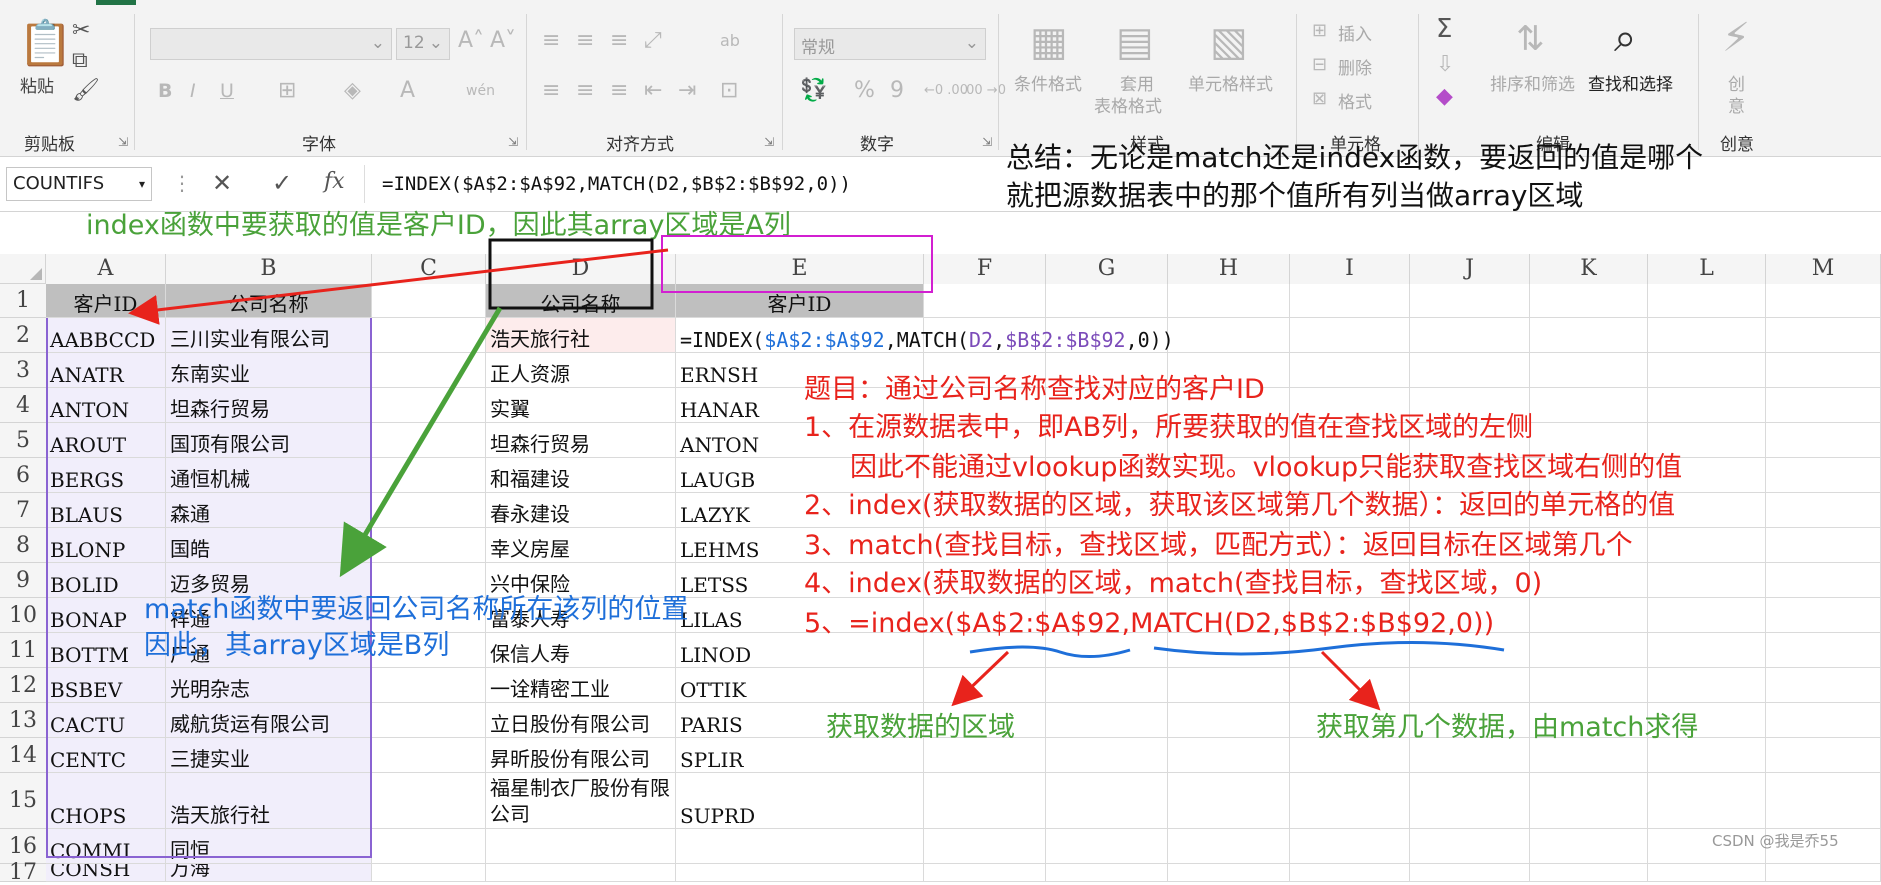 The height and width of the screenshot is (885, 1881). What do you see at coordinates (581, 873) in the screenshot?
I see `cell-D17` at bounding box center [581, 873].